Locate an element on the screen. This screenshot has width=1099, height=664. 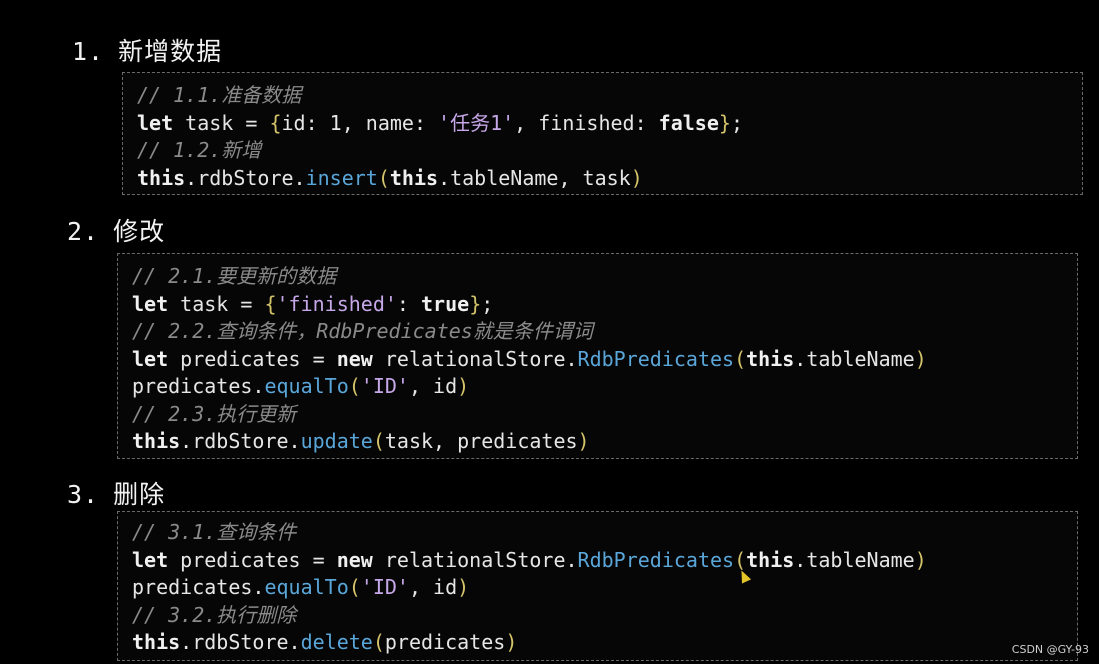
code-token: '任务1' is located at coordinates (476, 122).